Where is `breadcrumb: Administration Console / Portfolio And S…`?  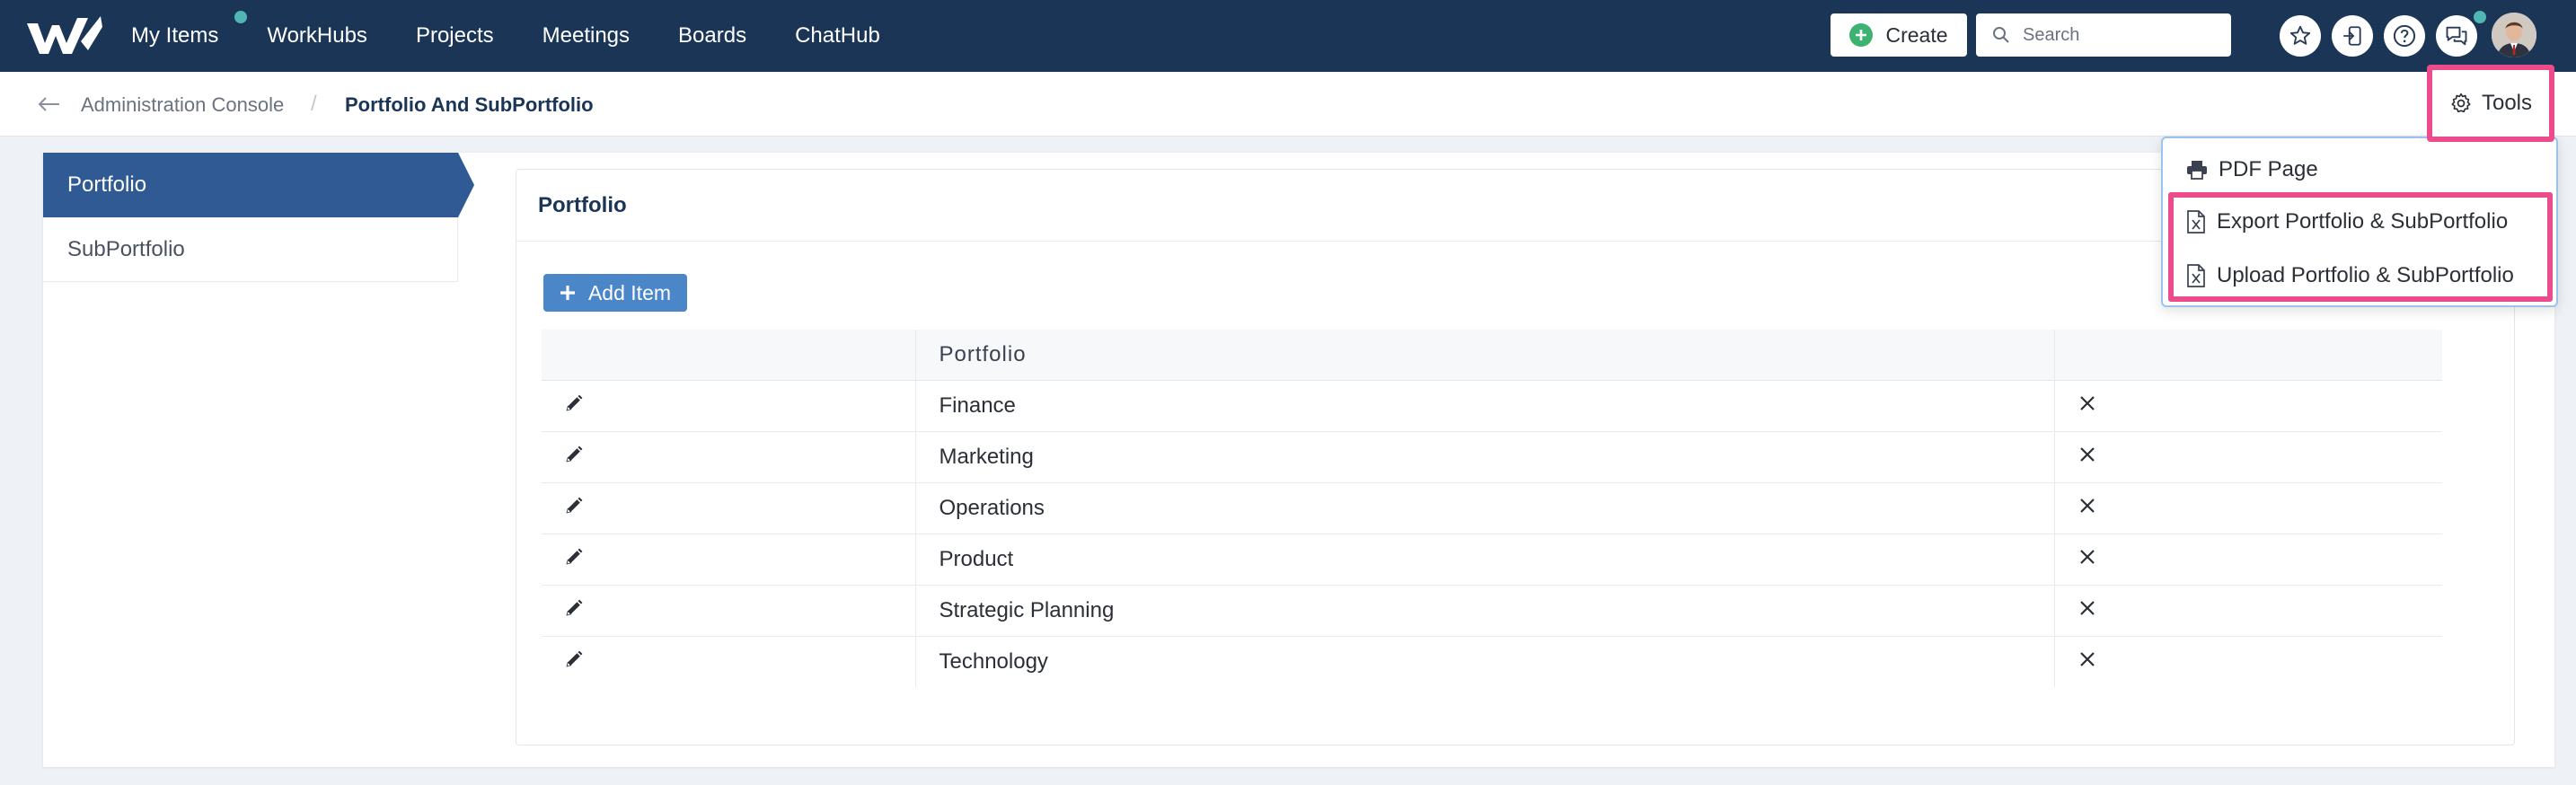 breadcrumb: Administration Console / Portfolio And S… is located at coordinates (1288, 104).